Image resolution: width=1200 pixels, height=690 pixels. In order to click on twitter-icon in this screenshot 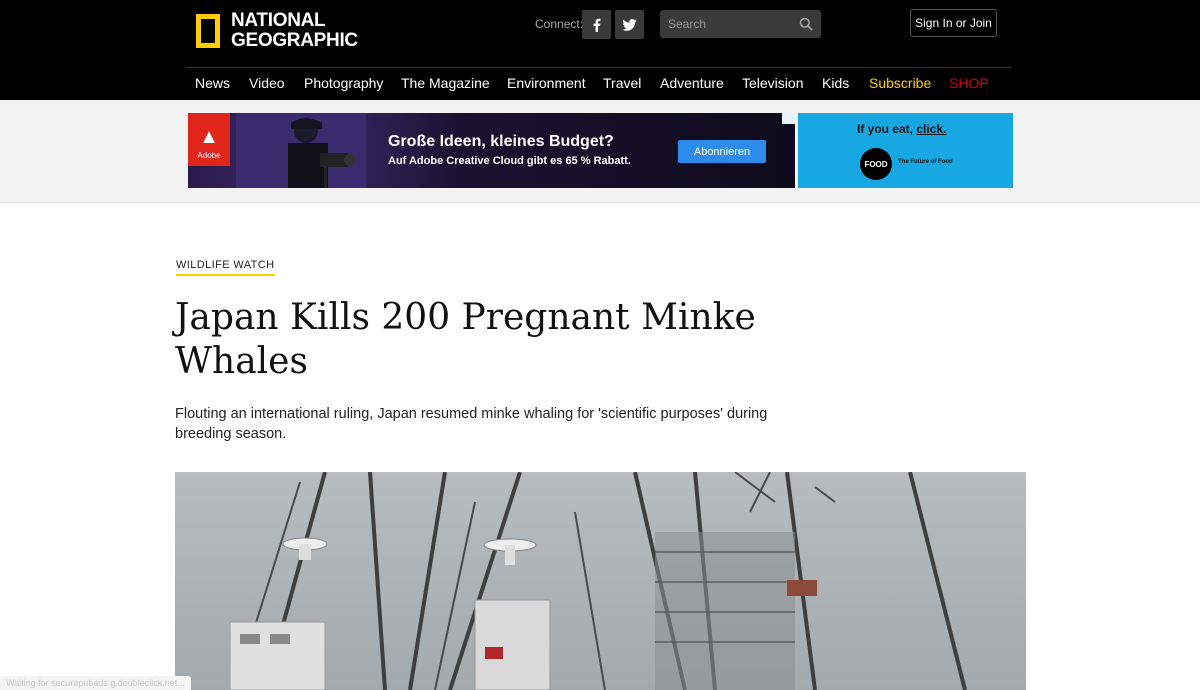, I will do `click(629, 24)`.